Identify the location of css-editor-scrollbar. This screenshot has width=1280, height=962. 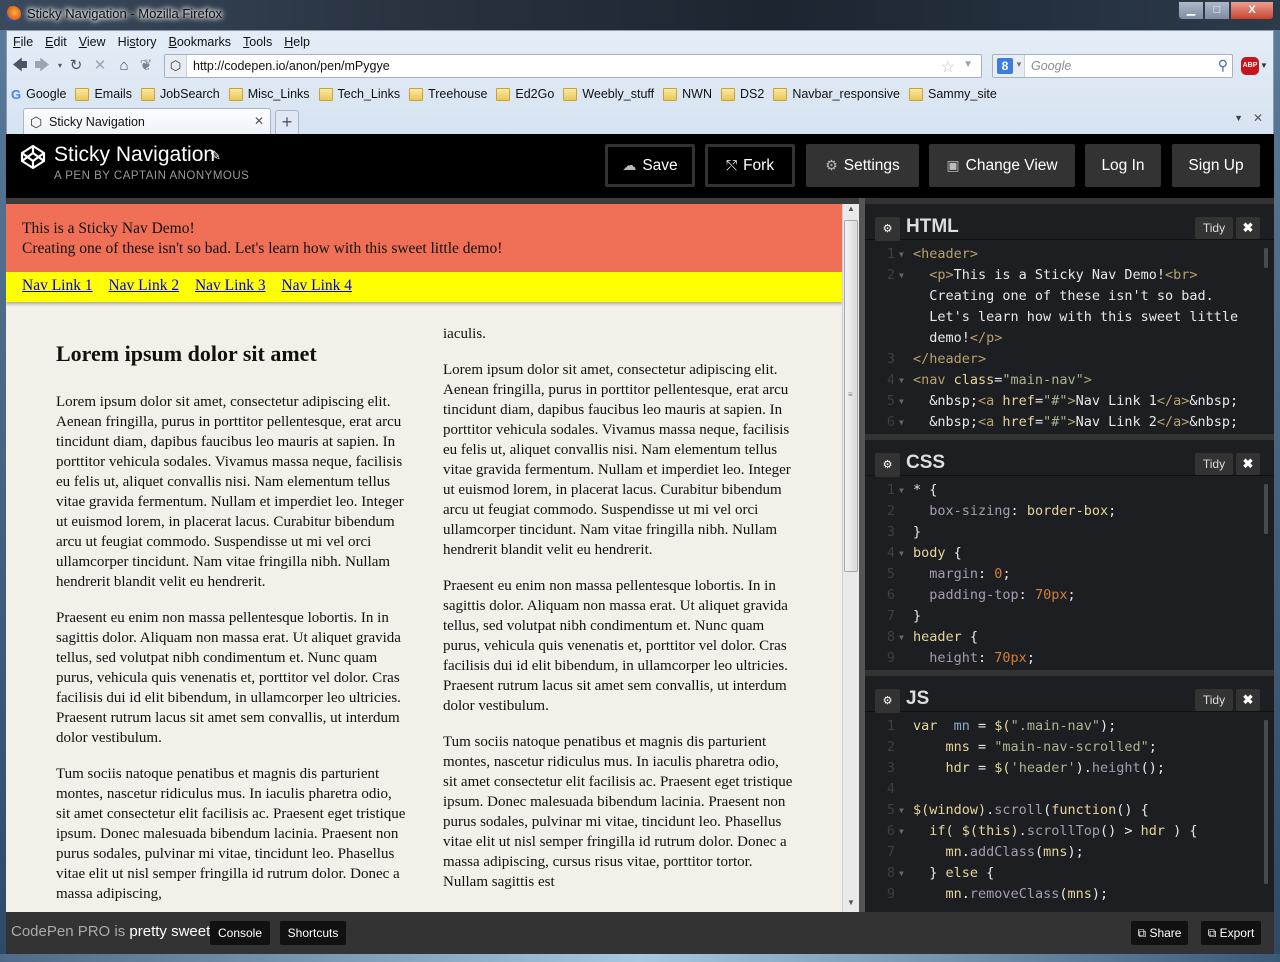
(1266, 509).